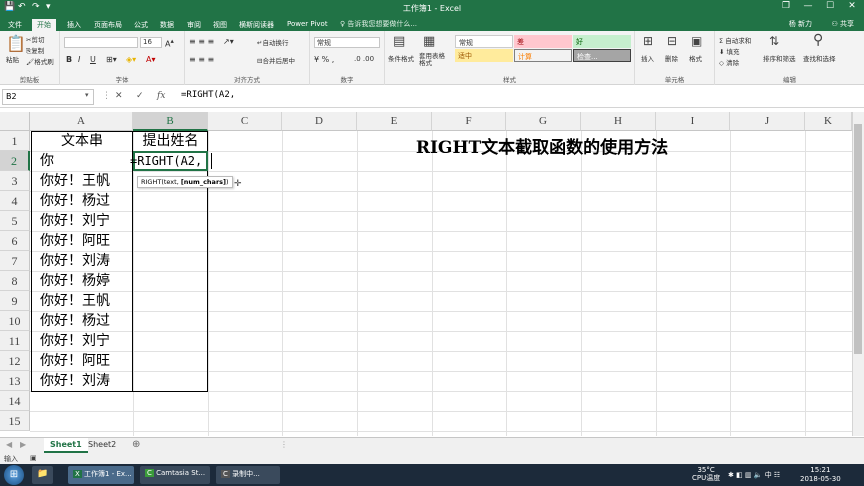  Describe the element at coordinates (786, 8) in the screenshot. I see `ribbon-display-icon: ❐` at that location.